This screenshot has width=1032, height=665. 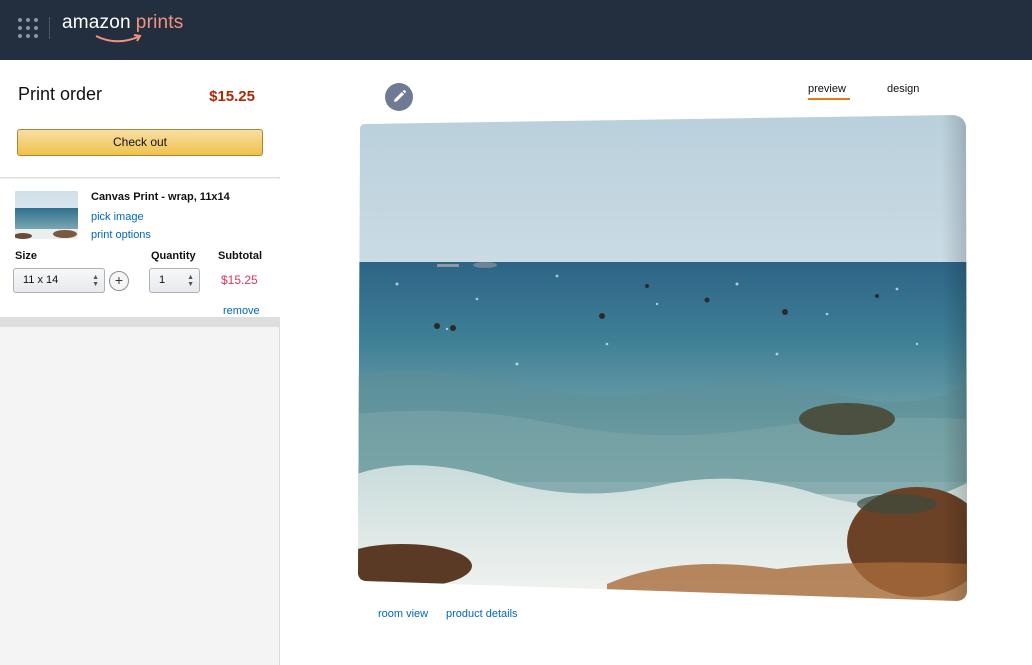 I want to click on plus-icon: +, so click(x=119, y=281).